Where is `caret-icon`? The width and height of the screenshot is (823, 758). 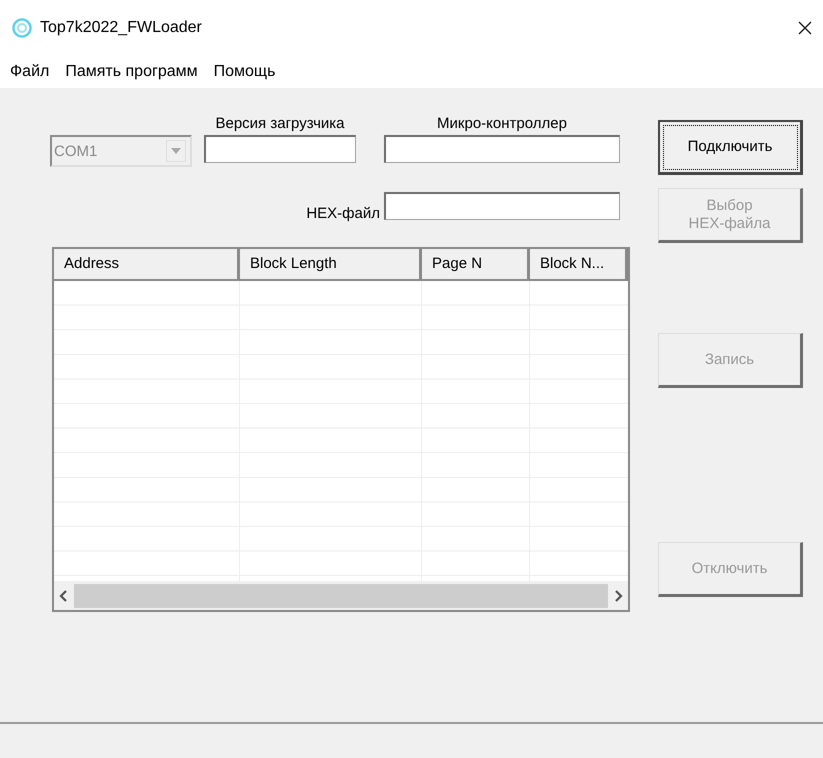 caret-icon is located at coordinates (176, 151).